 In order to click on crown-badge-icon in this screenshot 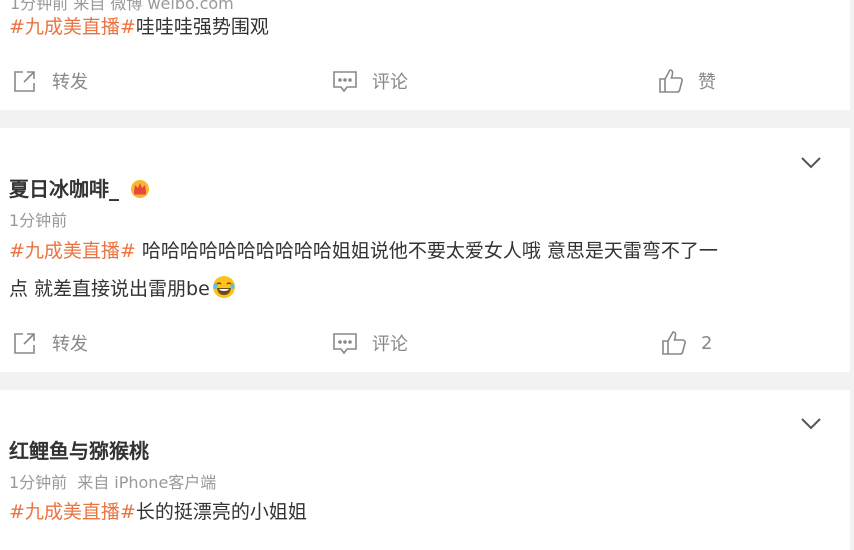, I will do `click(140, 188)`.